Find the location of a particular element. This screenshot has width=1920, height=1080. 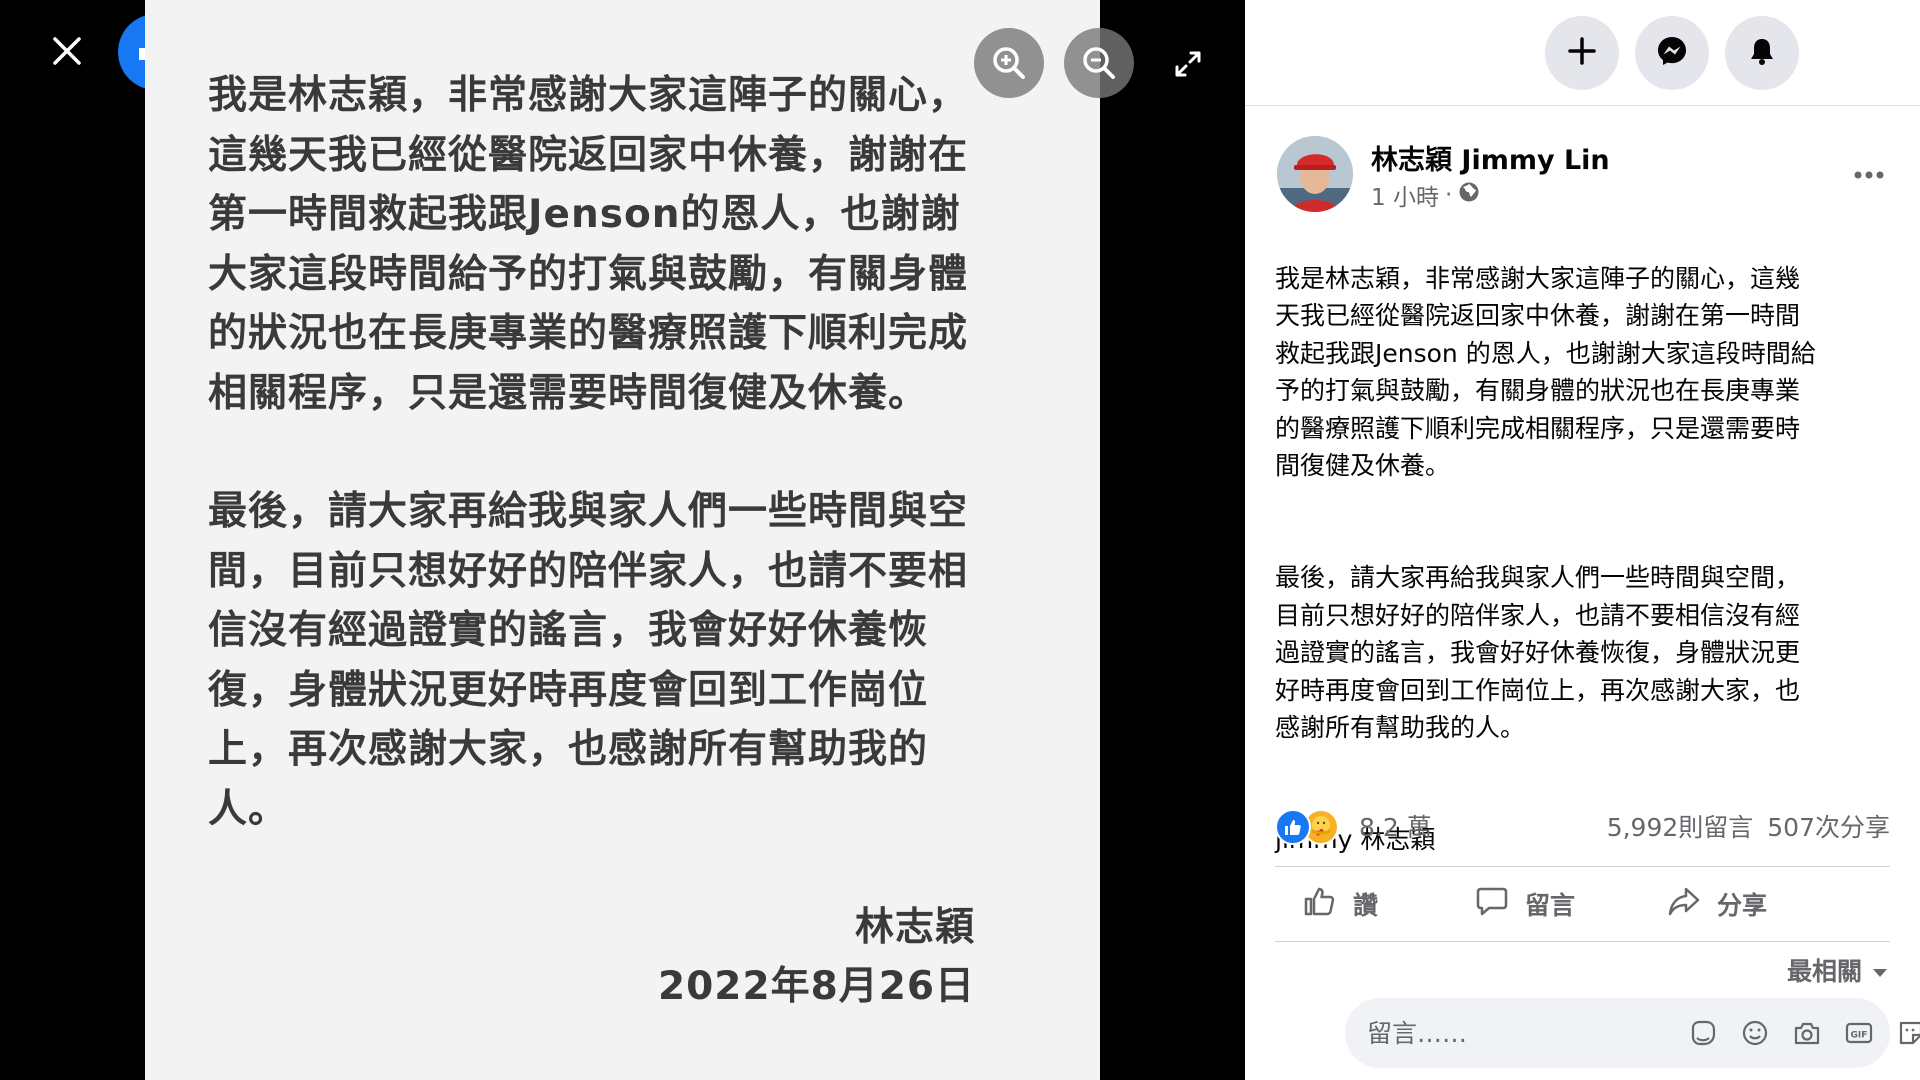

sort-label: 最相關 is located at coordinates (1824, 971).